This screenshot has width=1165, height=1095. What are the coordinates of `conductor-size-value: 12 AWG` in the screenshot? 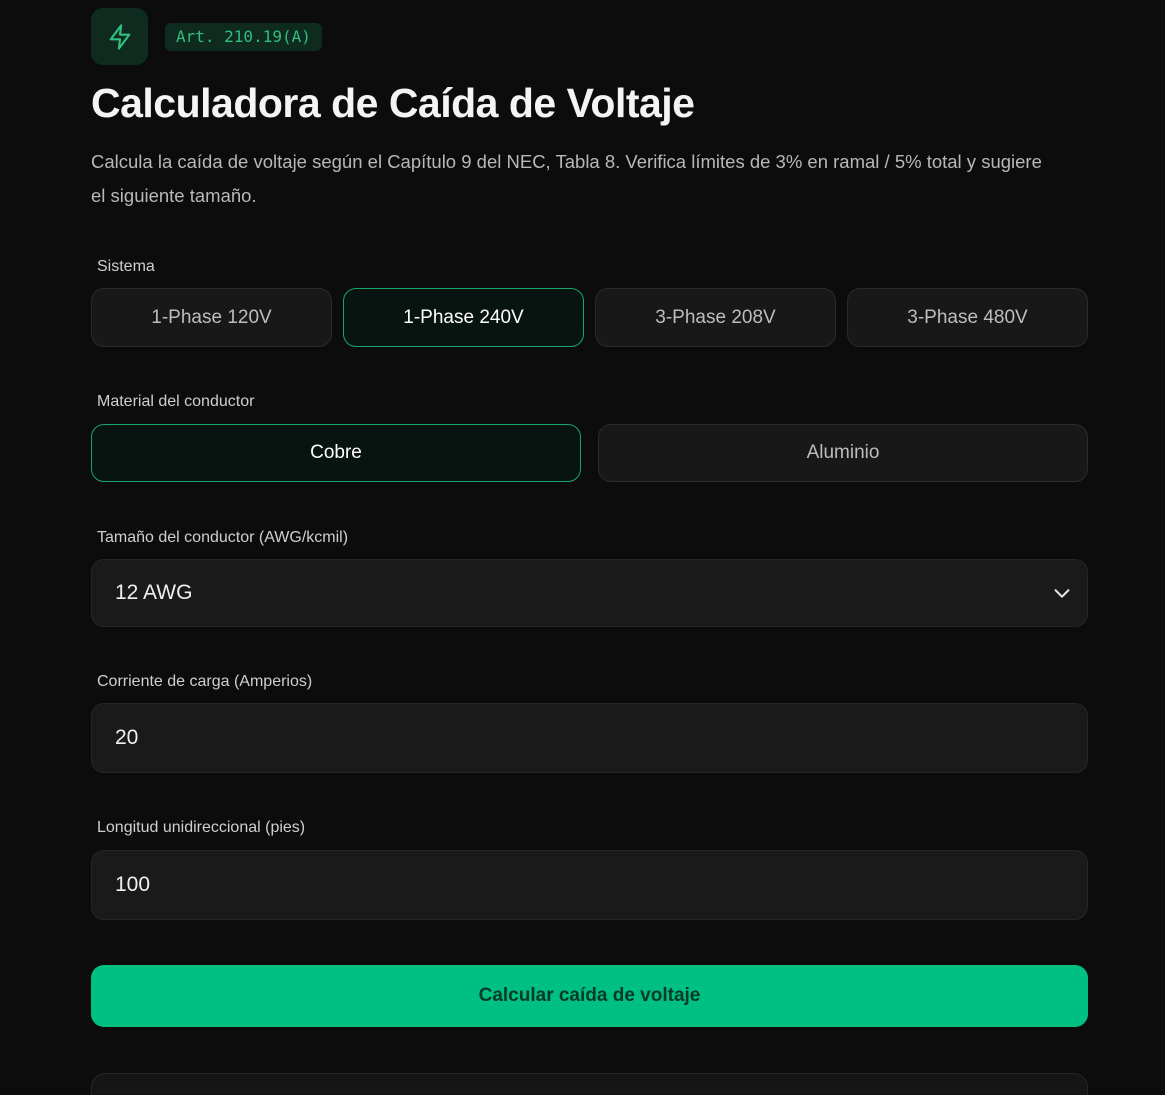 It's located at (154, 592).